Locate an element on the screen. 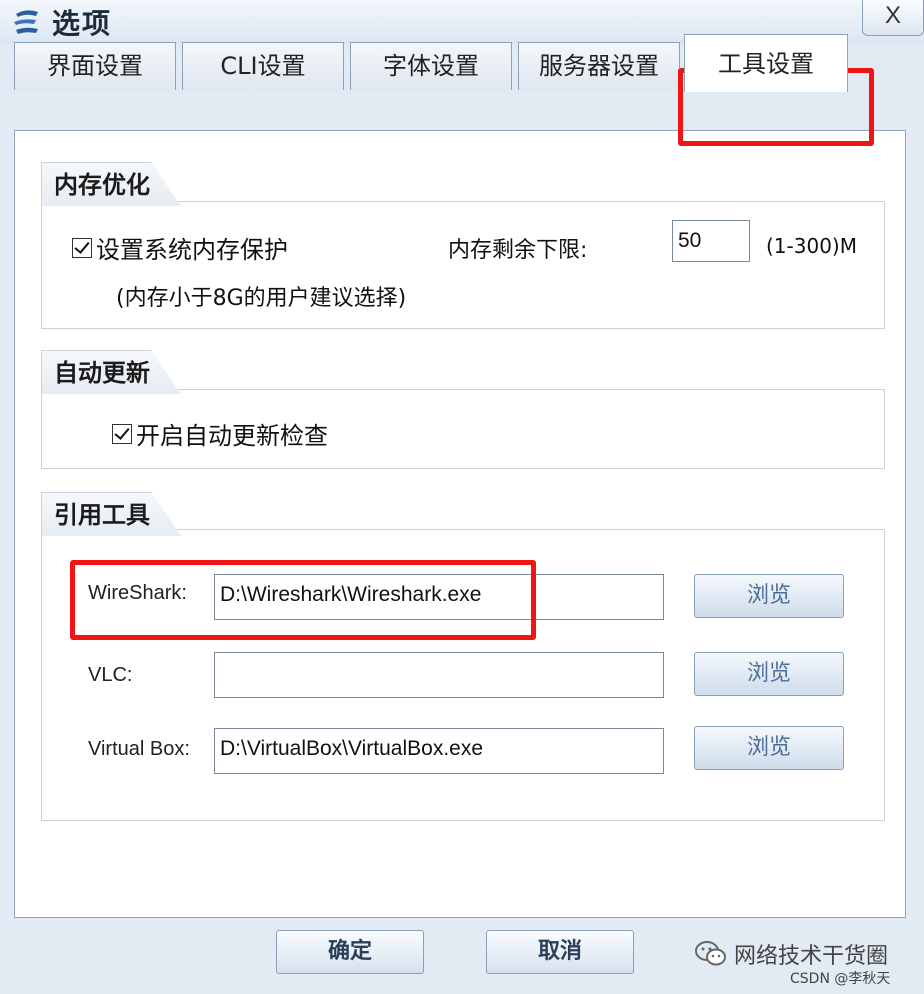 This screenshot has height=994, width=924. checkbox-label: 设置系统内存保护 is located at coordinates (192, 250).